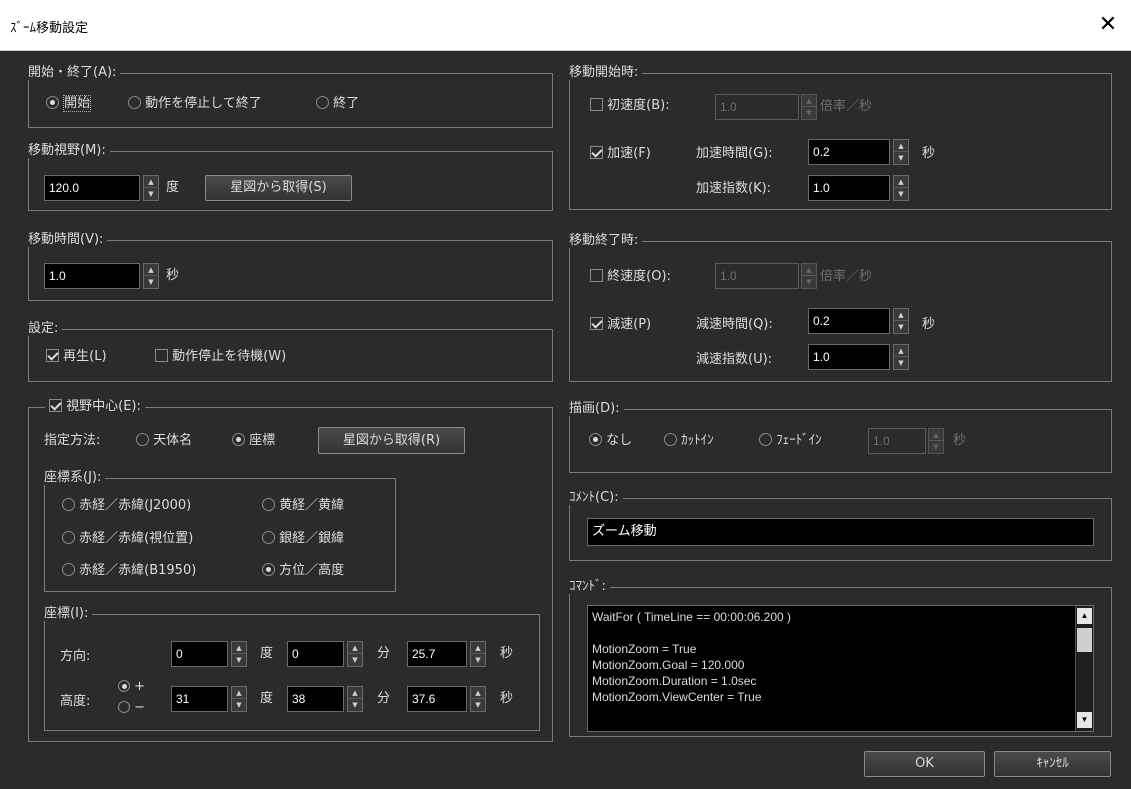 The width and height of the screenshot is (1131, 789). I want to click on comment-input: ズーム移動, so click(840, 532).